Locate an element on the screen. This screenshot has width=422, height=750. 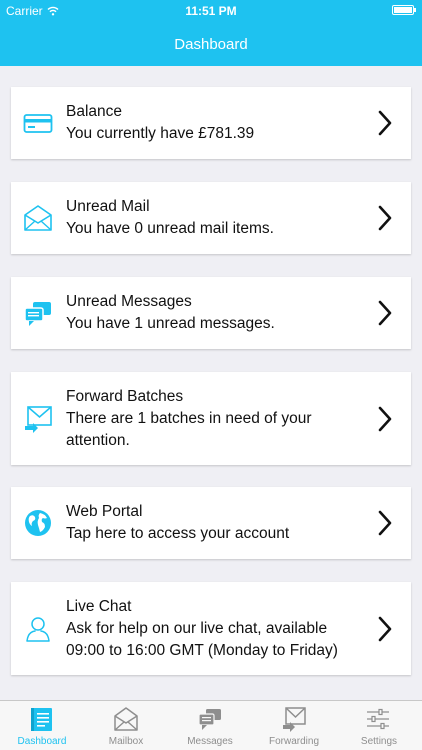
tab-dashboard-label: Dashboard is located at coordinates (42, 741).